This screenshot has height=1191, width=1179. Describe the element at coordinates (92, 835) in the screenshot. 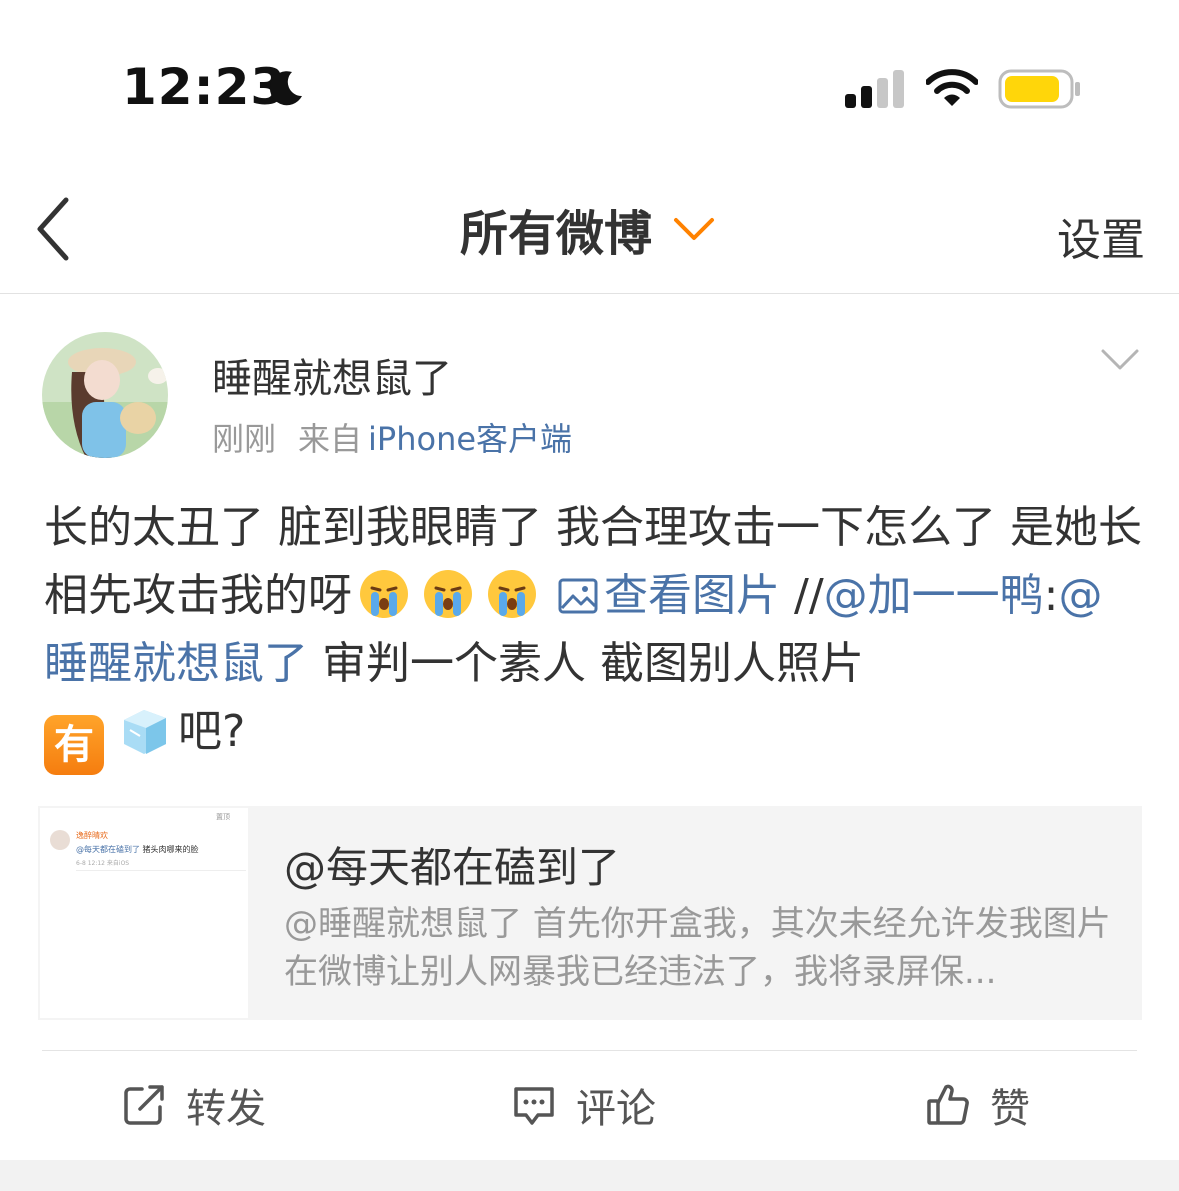

I see `thumbnail-username: 逸醉晴欢` at that location.